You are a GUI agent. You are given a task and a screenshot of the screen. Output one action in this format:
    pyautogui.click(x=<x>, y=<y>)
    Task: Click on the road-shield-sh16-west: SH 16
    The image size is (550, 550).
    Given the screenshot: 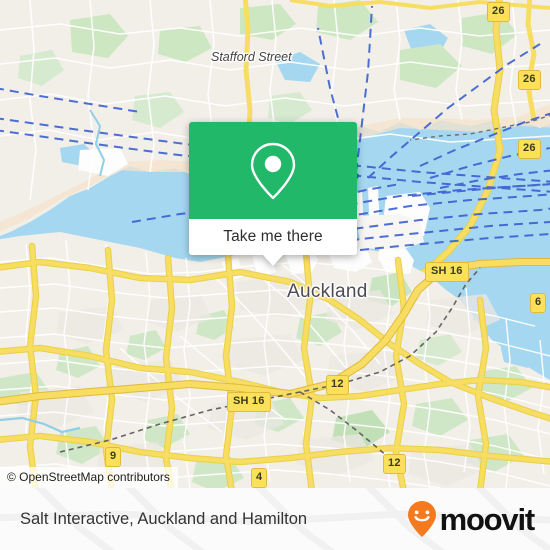 What is the action you would take?
    pyautogui.click(x=249, y=402)
    